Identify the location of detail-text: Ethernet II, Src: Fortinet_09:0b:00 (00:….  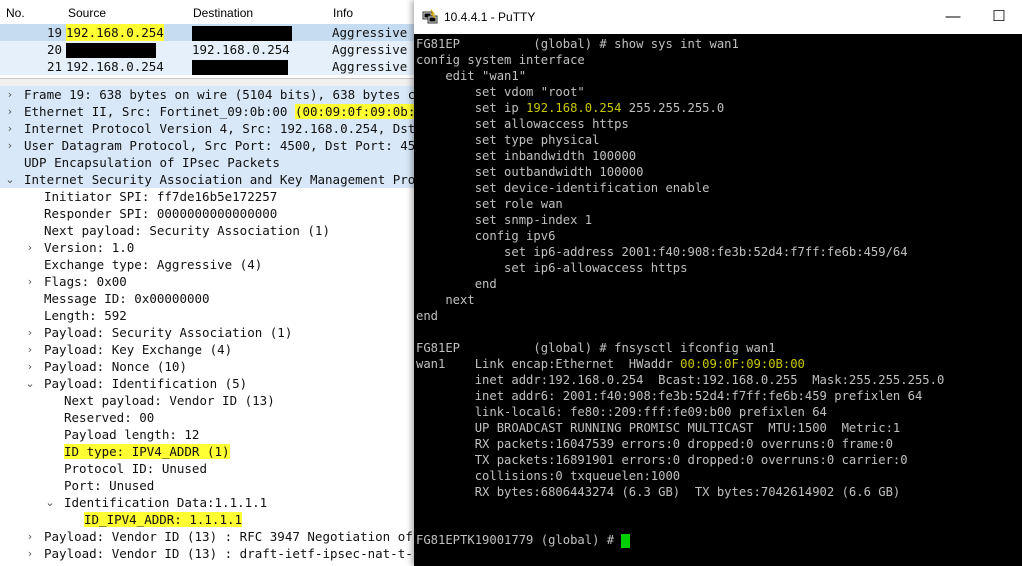
(234, 111).